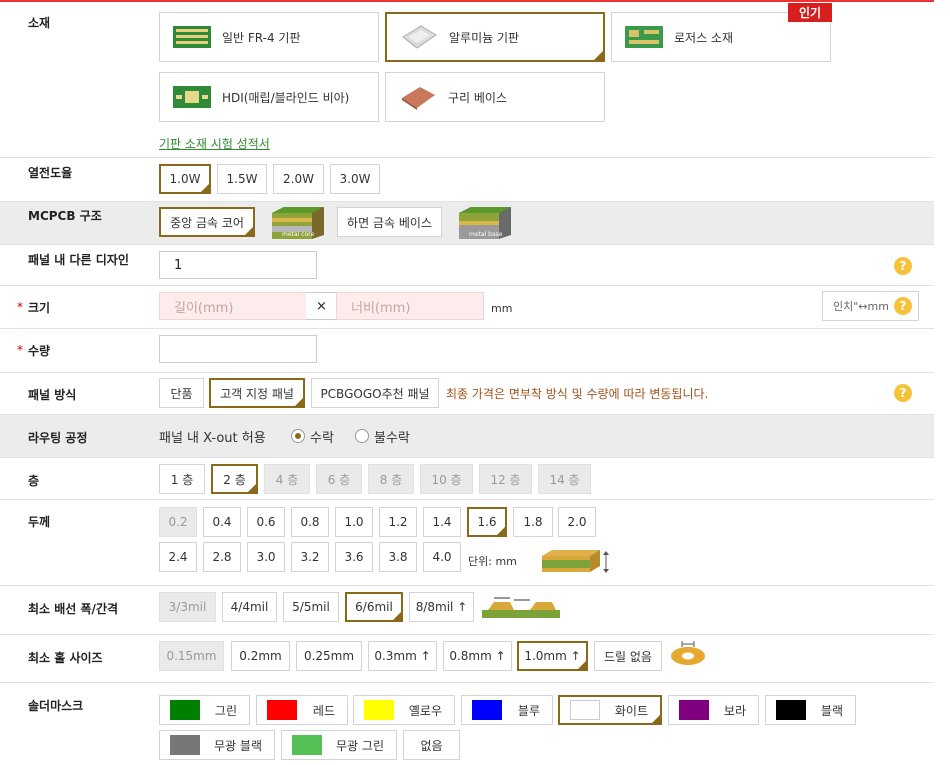 This screenshot has width=950, height=765. Describe the element at coordinates (322, 436) in the screenshot. I see `xout-accept-label: 수락` at that location.